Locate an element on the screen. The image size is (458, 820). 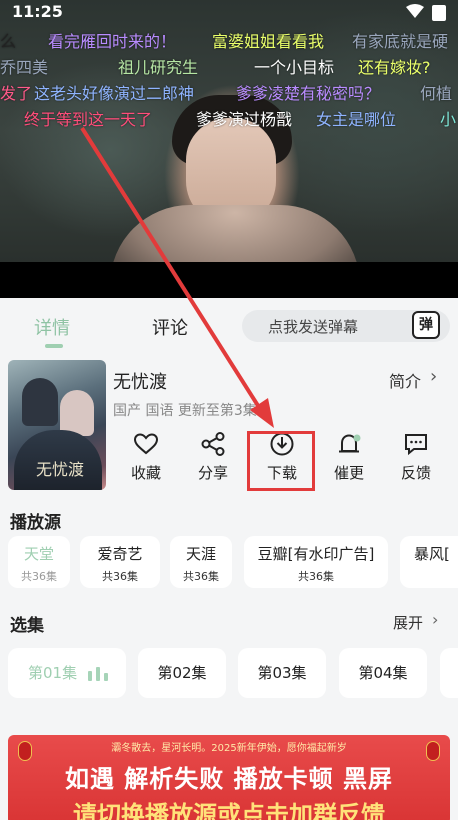
danmaku-comment: 爹爹演过杨戬 is located at coordinates (244, 119).